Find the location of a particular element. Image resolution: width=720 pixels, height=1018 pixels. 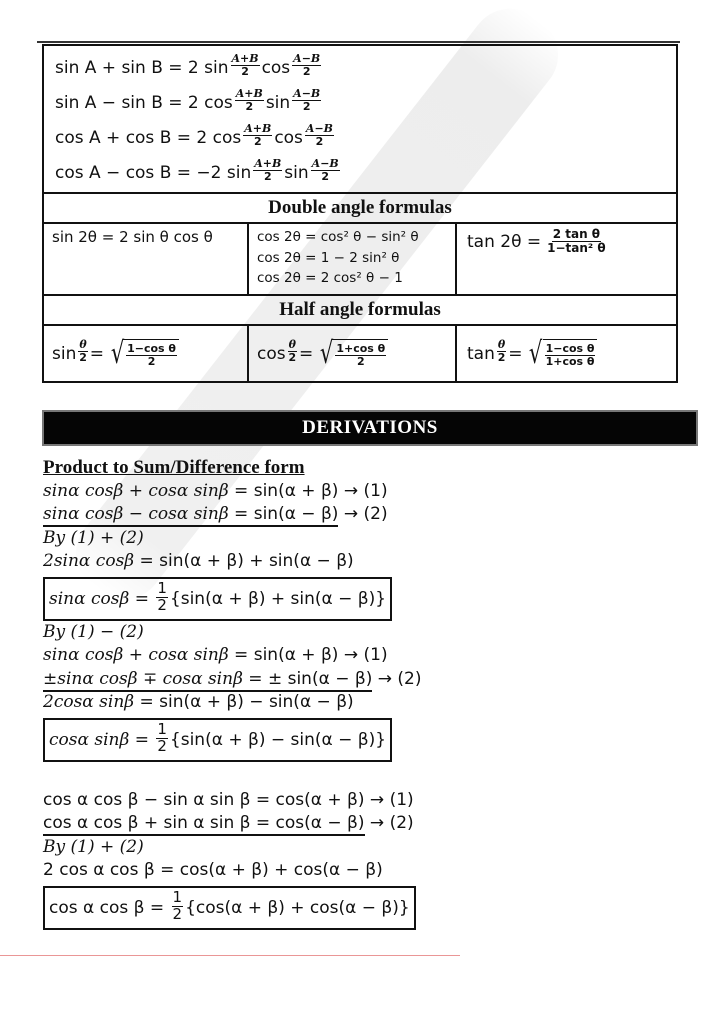

fraction: 1−cos θ2 is located at coordinates (151, 355).